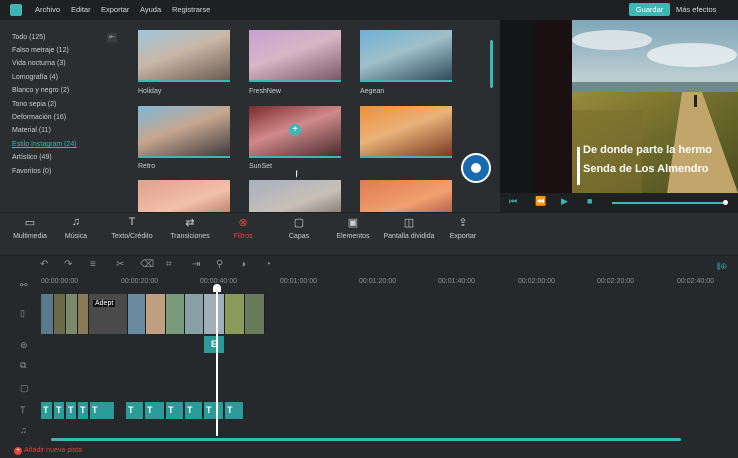  What do you see at coordinates (578, 166) in the screenshot?
I see `preview-title-bar` at bounding box center [578, 166].